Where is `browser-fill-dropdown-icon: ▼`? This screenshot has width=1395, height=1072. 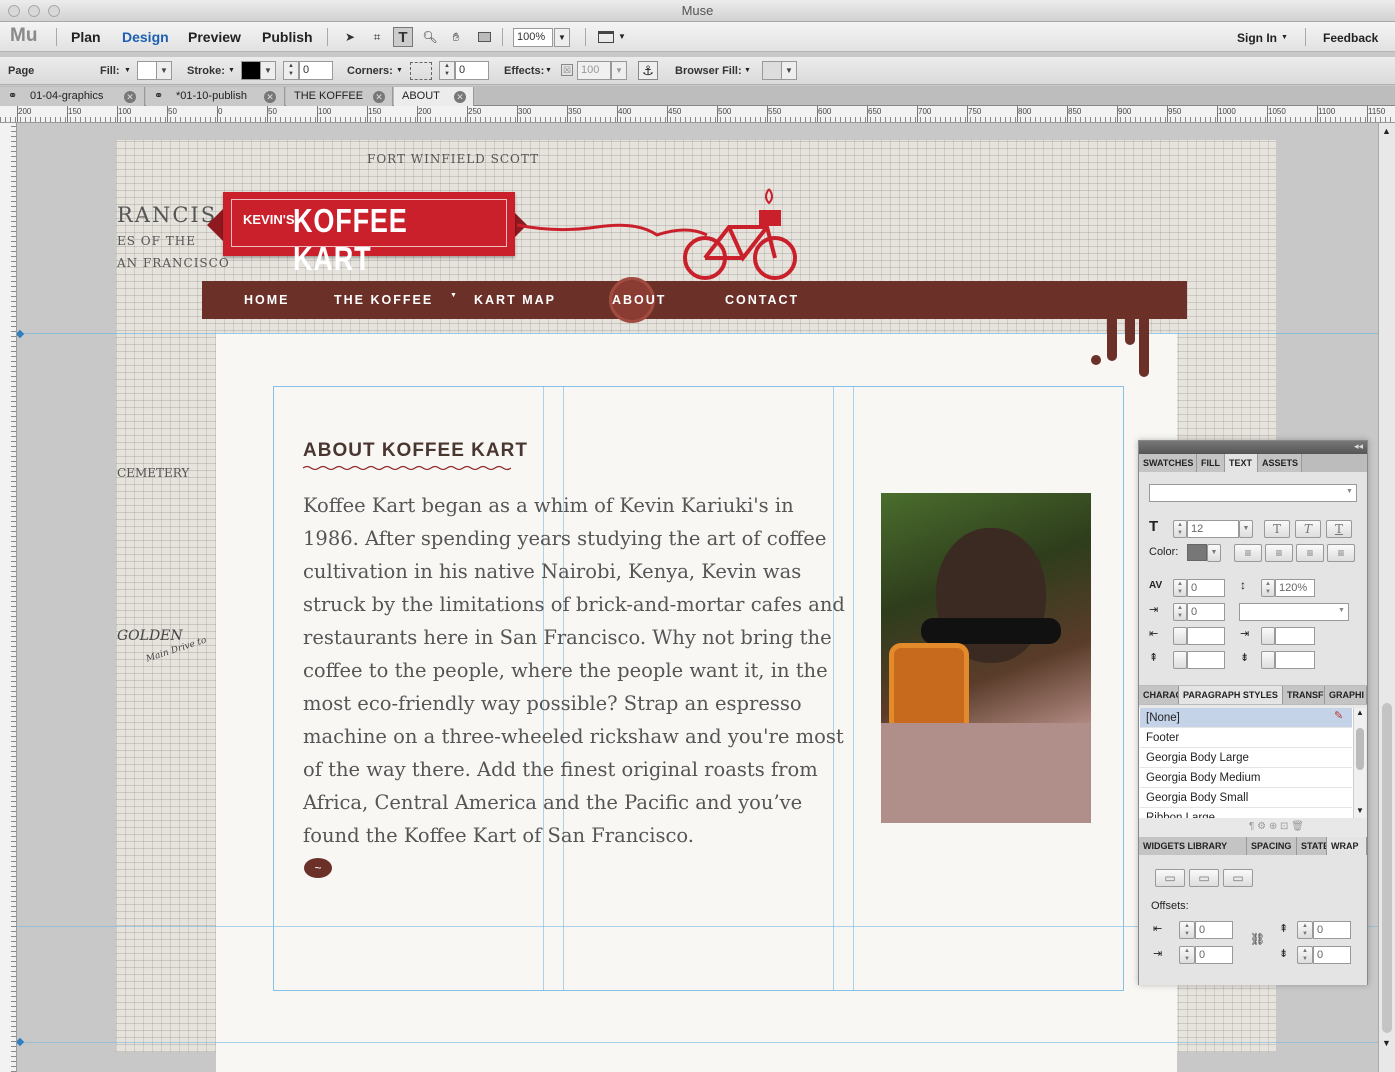
browser-fill-dropdown-icon: ▼ is located at coordinates (789, 70).